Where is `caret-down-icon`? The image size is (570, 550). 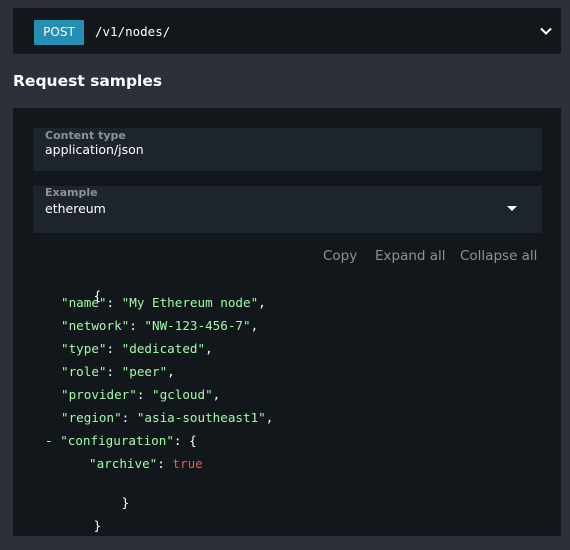 caret-down-icon is located at coordinates (512, 208).